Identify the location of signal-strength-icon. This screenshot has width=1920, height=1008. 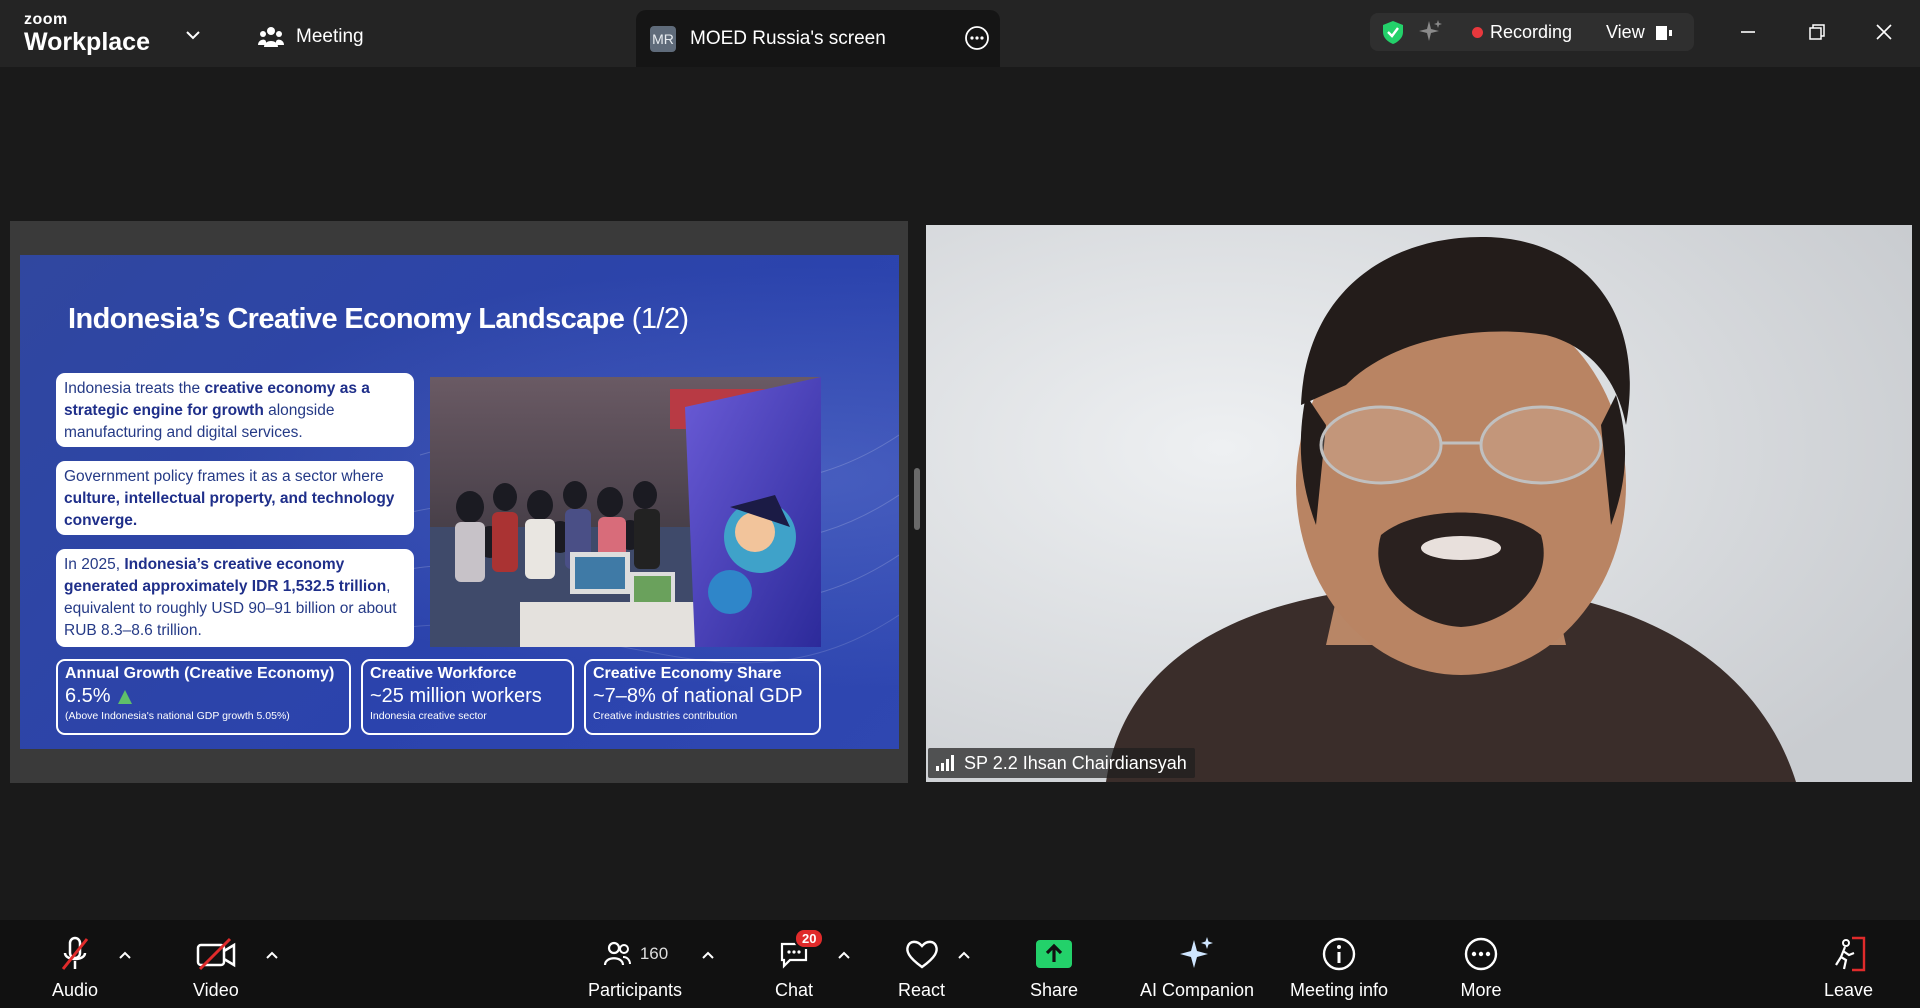
(945, 763).